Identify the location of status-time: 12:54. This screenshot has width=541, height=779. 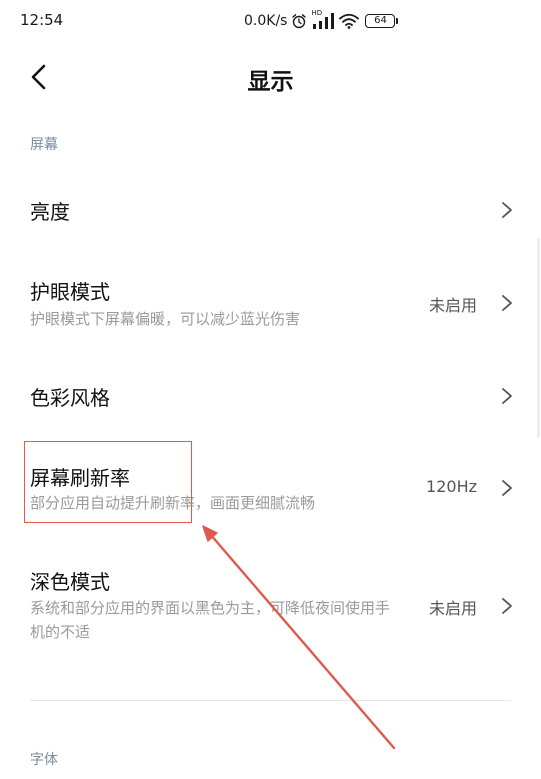
(42, 20).